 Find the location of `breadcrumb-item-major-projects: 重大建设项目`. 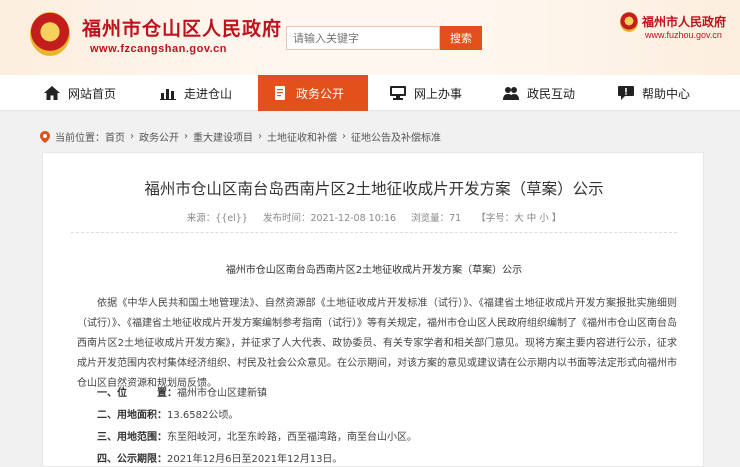

breadcrumb-item-major-projects: 重大建设项目 is located at coordinates (223, 136).